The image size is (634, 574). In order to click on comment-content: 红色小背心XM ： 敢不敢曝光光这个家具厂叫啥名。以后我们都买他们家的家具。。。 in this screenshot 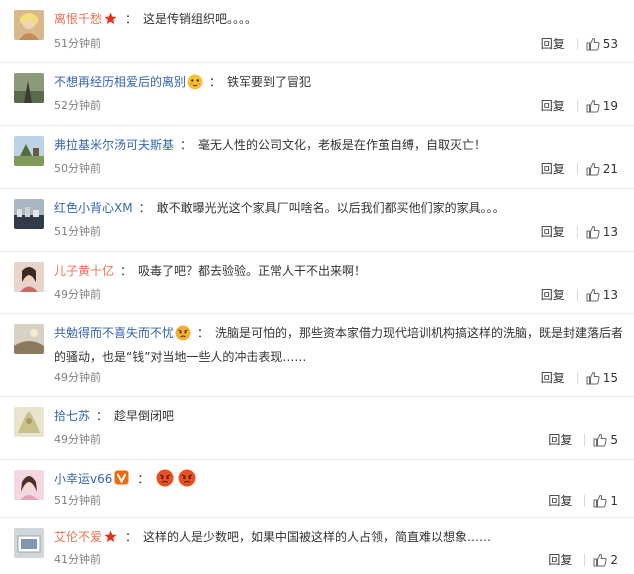, I will do `click(339, 208)`.